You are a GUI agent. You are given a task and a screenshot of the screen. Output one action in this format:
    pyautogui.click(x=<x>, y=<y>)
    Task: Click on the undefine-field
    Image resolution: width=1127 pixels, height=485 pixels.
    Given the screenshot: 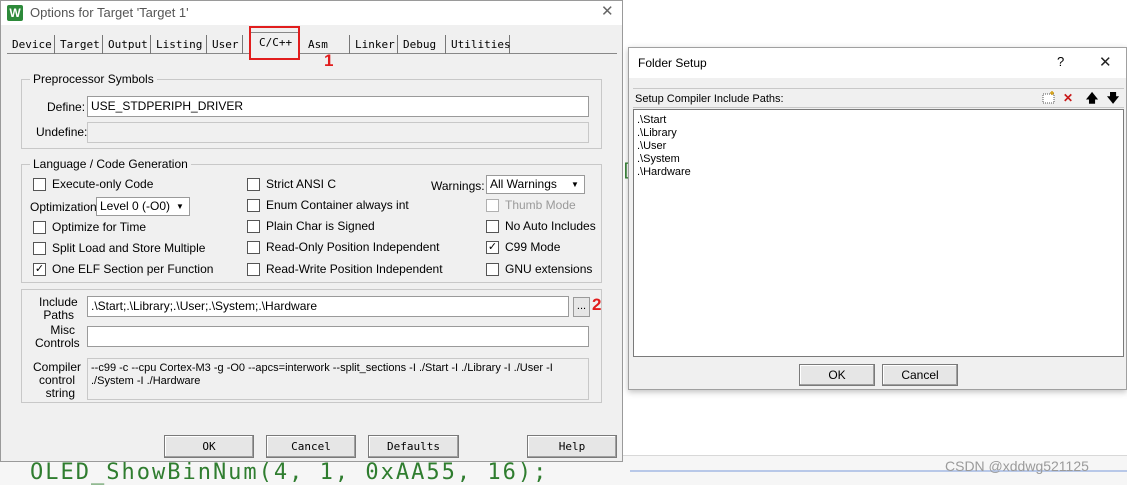 What is the action you would take?
    pyautogui.click(x=338, y=132)
    